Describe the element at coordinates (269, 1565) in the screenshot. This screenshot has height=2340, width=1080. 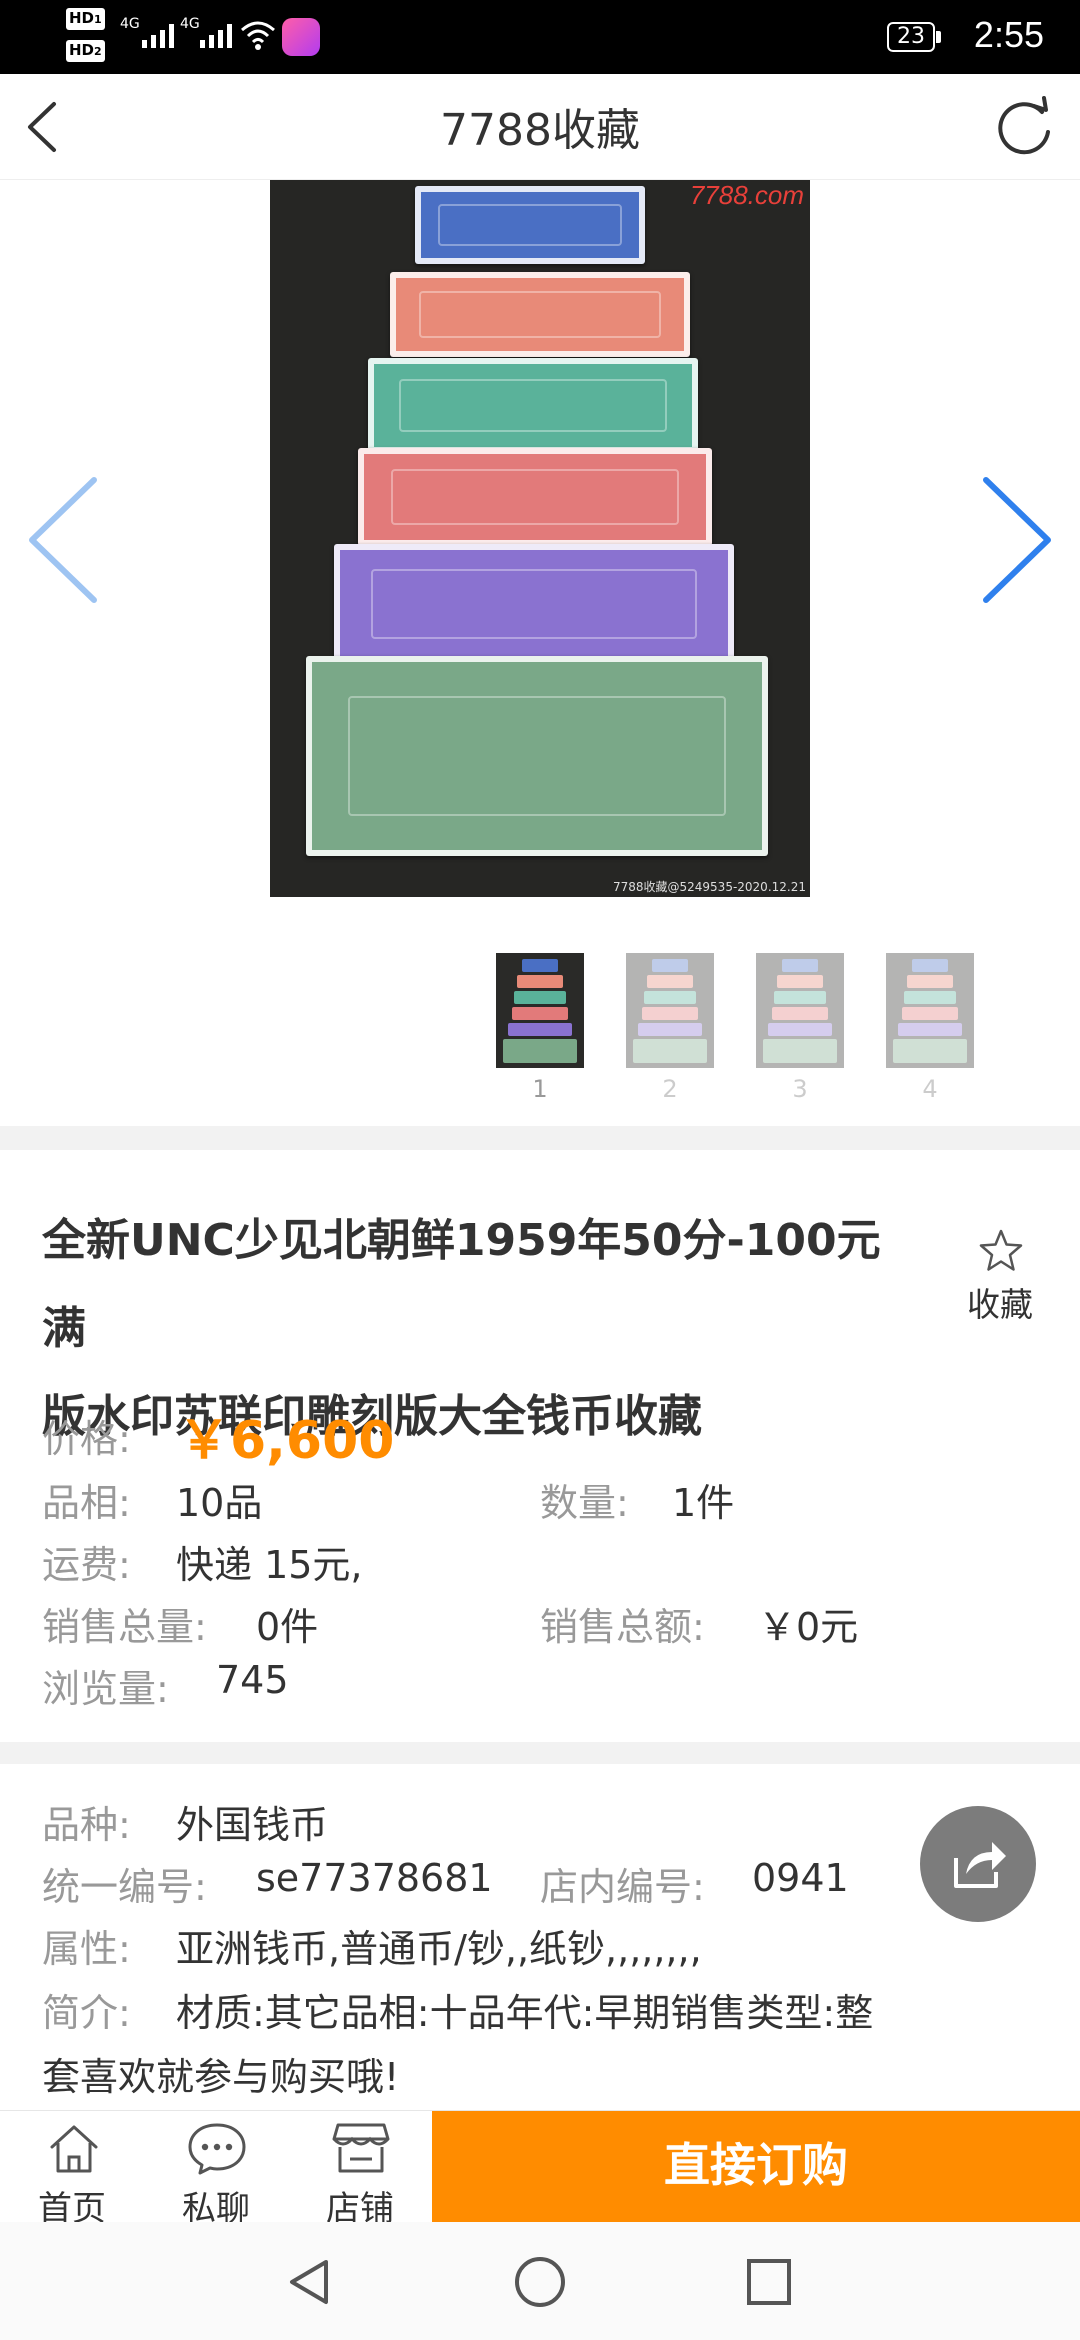
I see `shipping-value: 快递 15元,` at that location.